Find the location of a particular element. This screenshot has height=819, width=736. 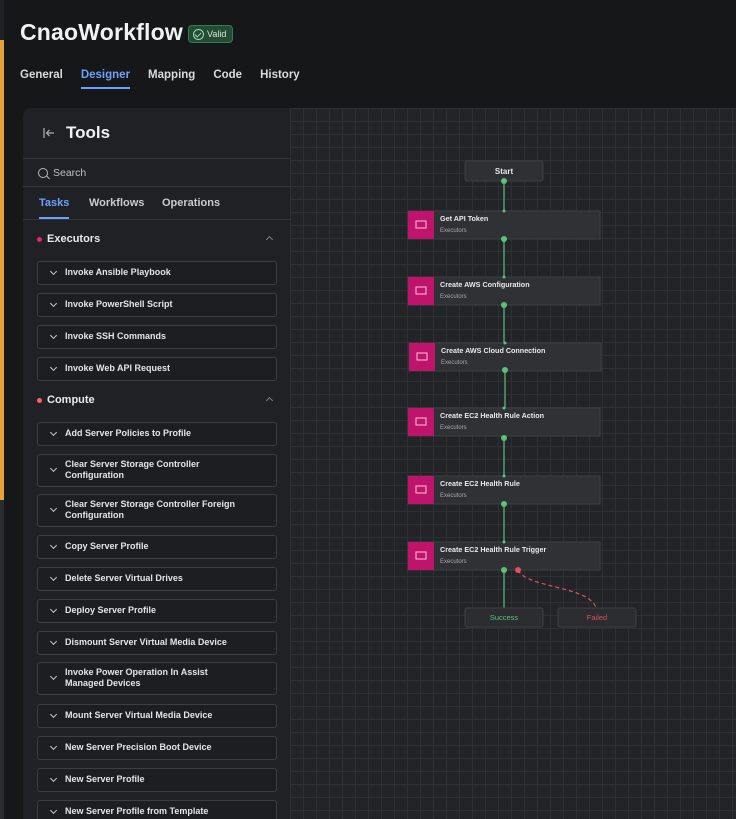

item-label: Invoke Web API Request is located at coordinates (118, 368).